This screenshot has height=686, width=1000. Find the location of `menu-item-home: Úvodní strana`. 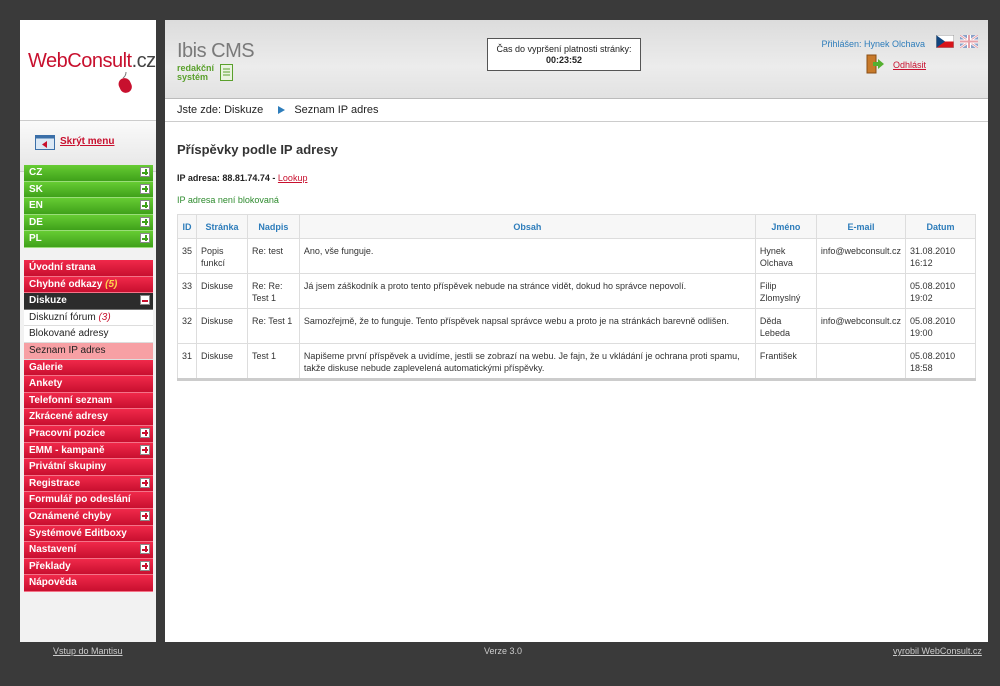

menu-item-home: Úvodní strana is located at coordinates (88, 268).